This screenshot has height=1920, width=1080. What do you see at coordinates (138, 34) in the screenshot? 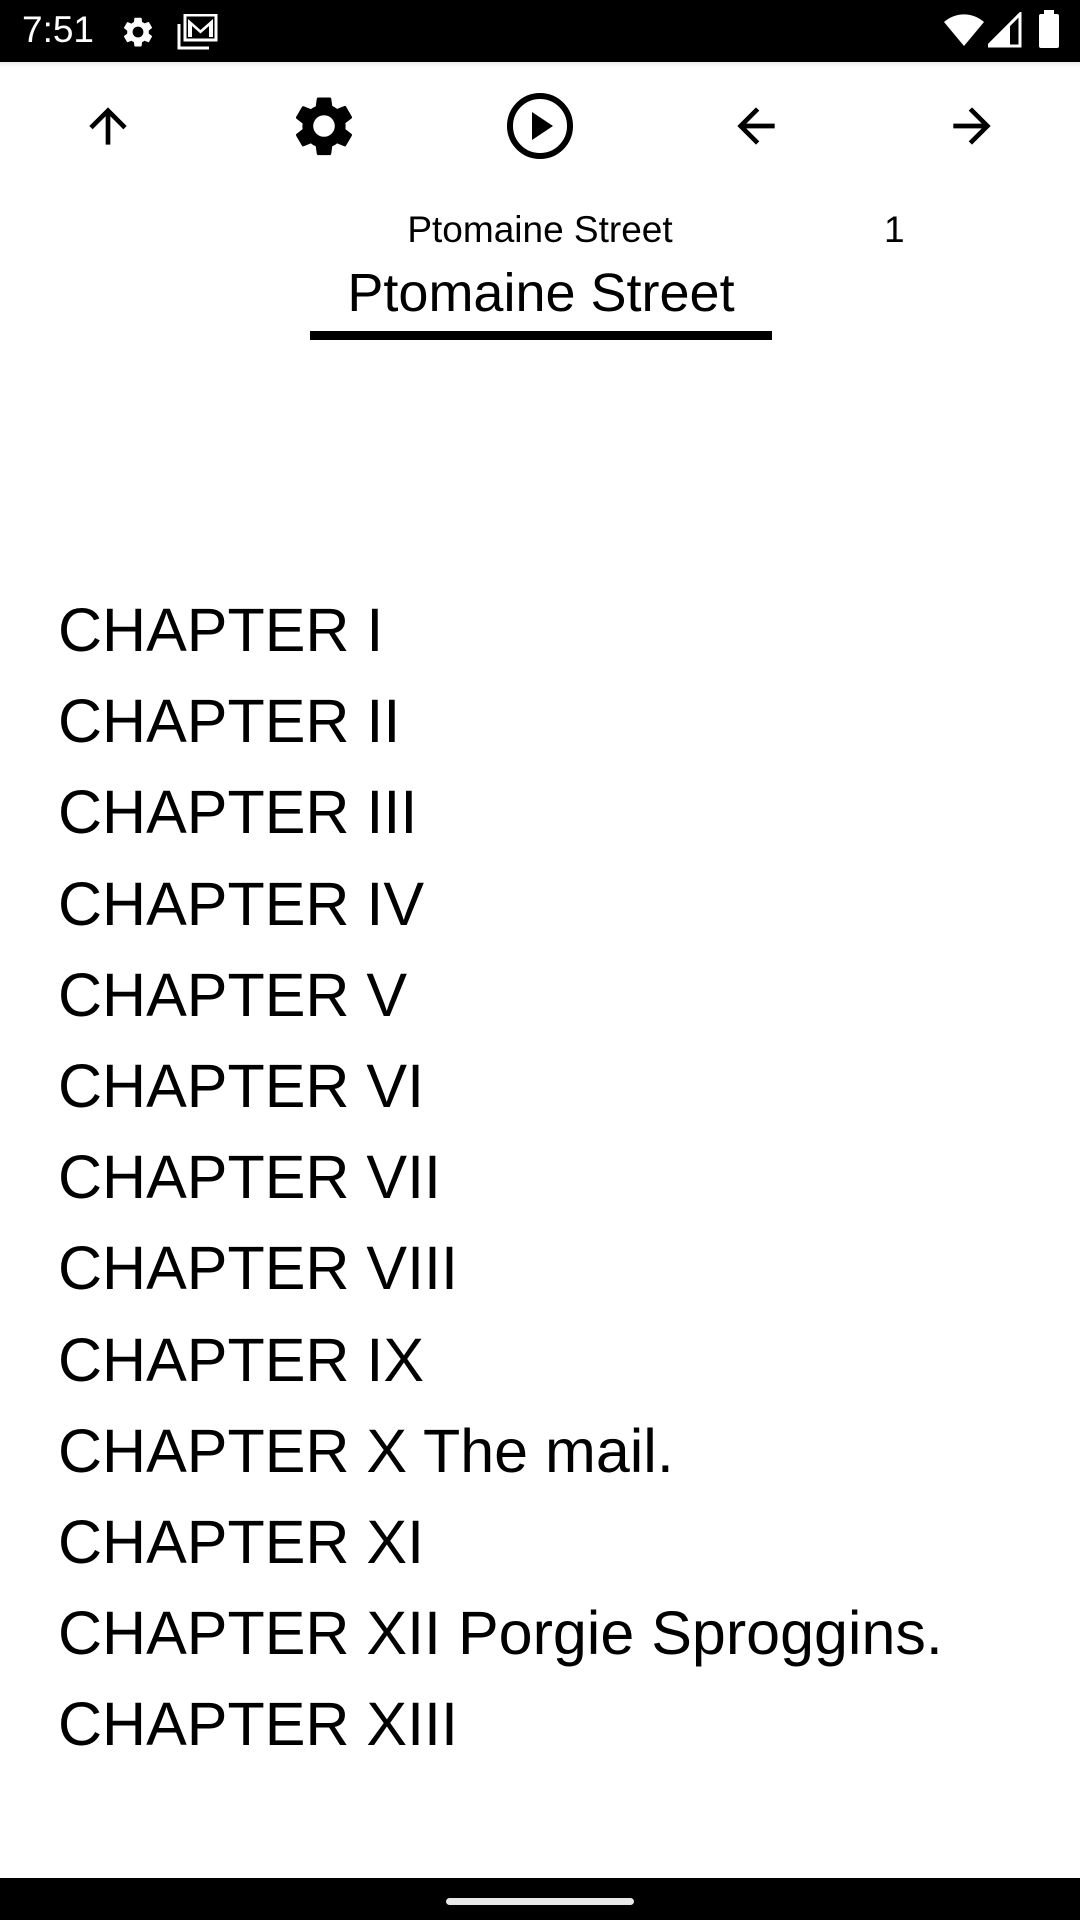
I see `settings-icon` at bounding box center [138, 34].